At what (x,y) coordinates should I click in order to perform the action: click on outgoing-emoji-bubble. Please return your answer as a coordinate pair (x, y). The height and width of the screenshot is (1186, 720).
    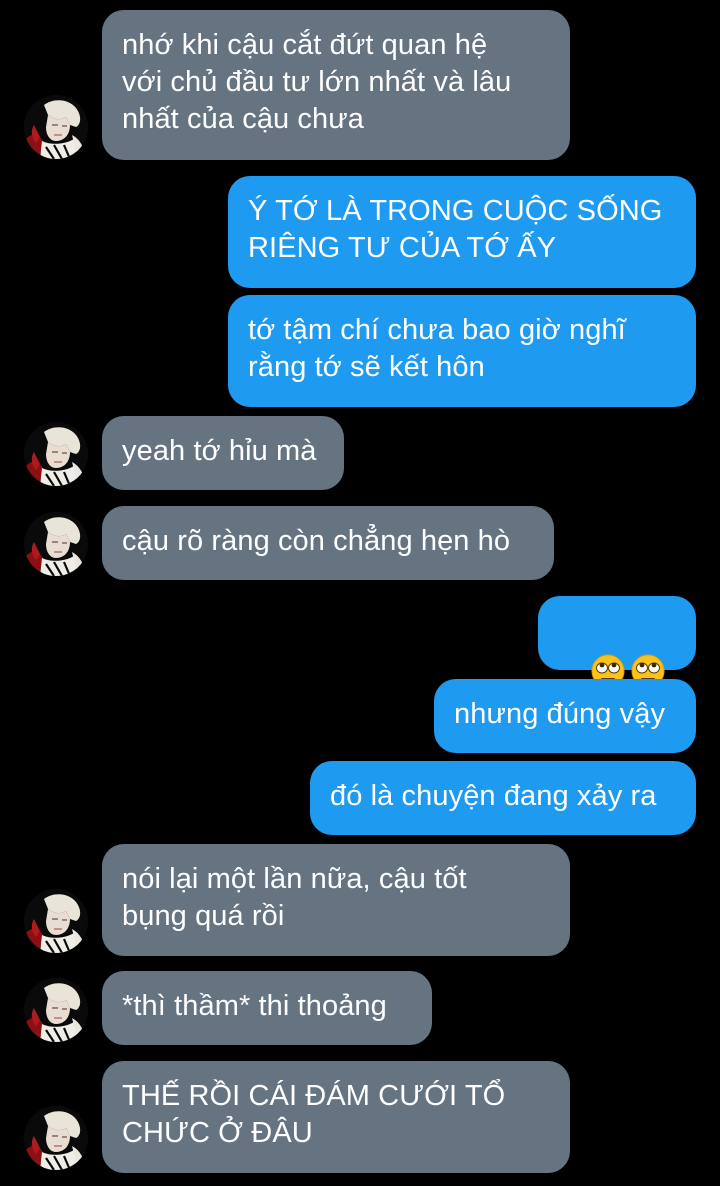
    Looking at the image, I should click on (617, 633).